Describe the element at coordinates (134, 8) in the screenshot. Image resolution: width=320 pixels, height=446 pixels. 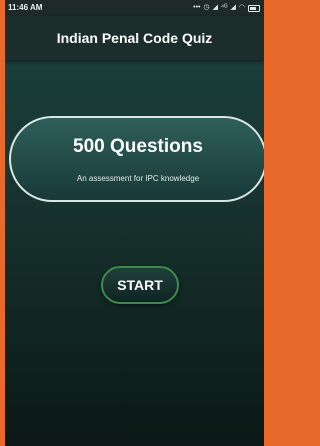
I see `status-bar: 11:46 AM ••• ◷ ◢ ⁴ᴳ ◢ ◠` at that location.